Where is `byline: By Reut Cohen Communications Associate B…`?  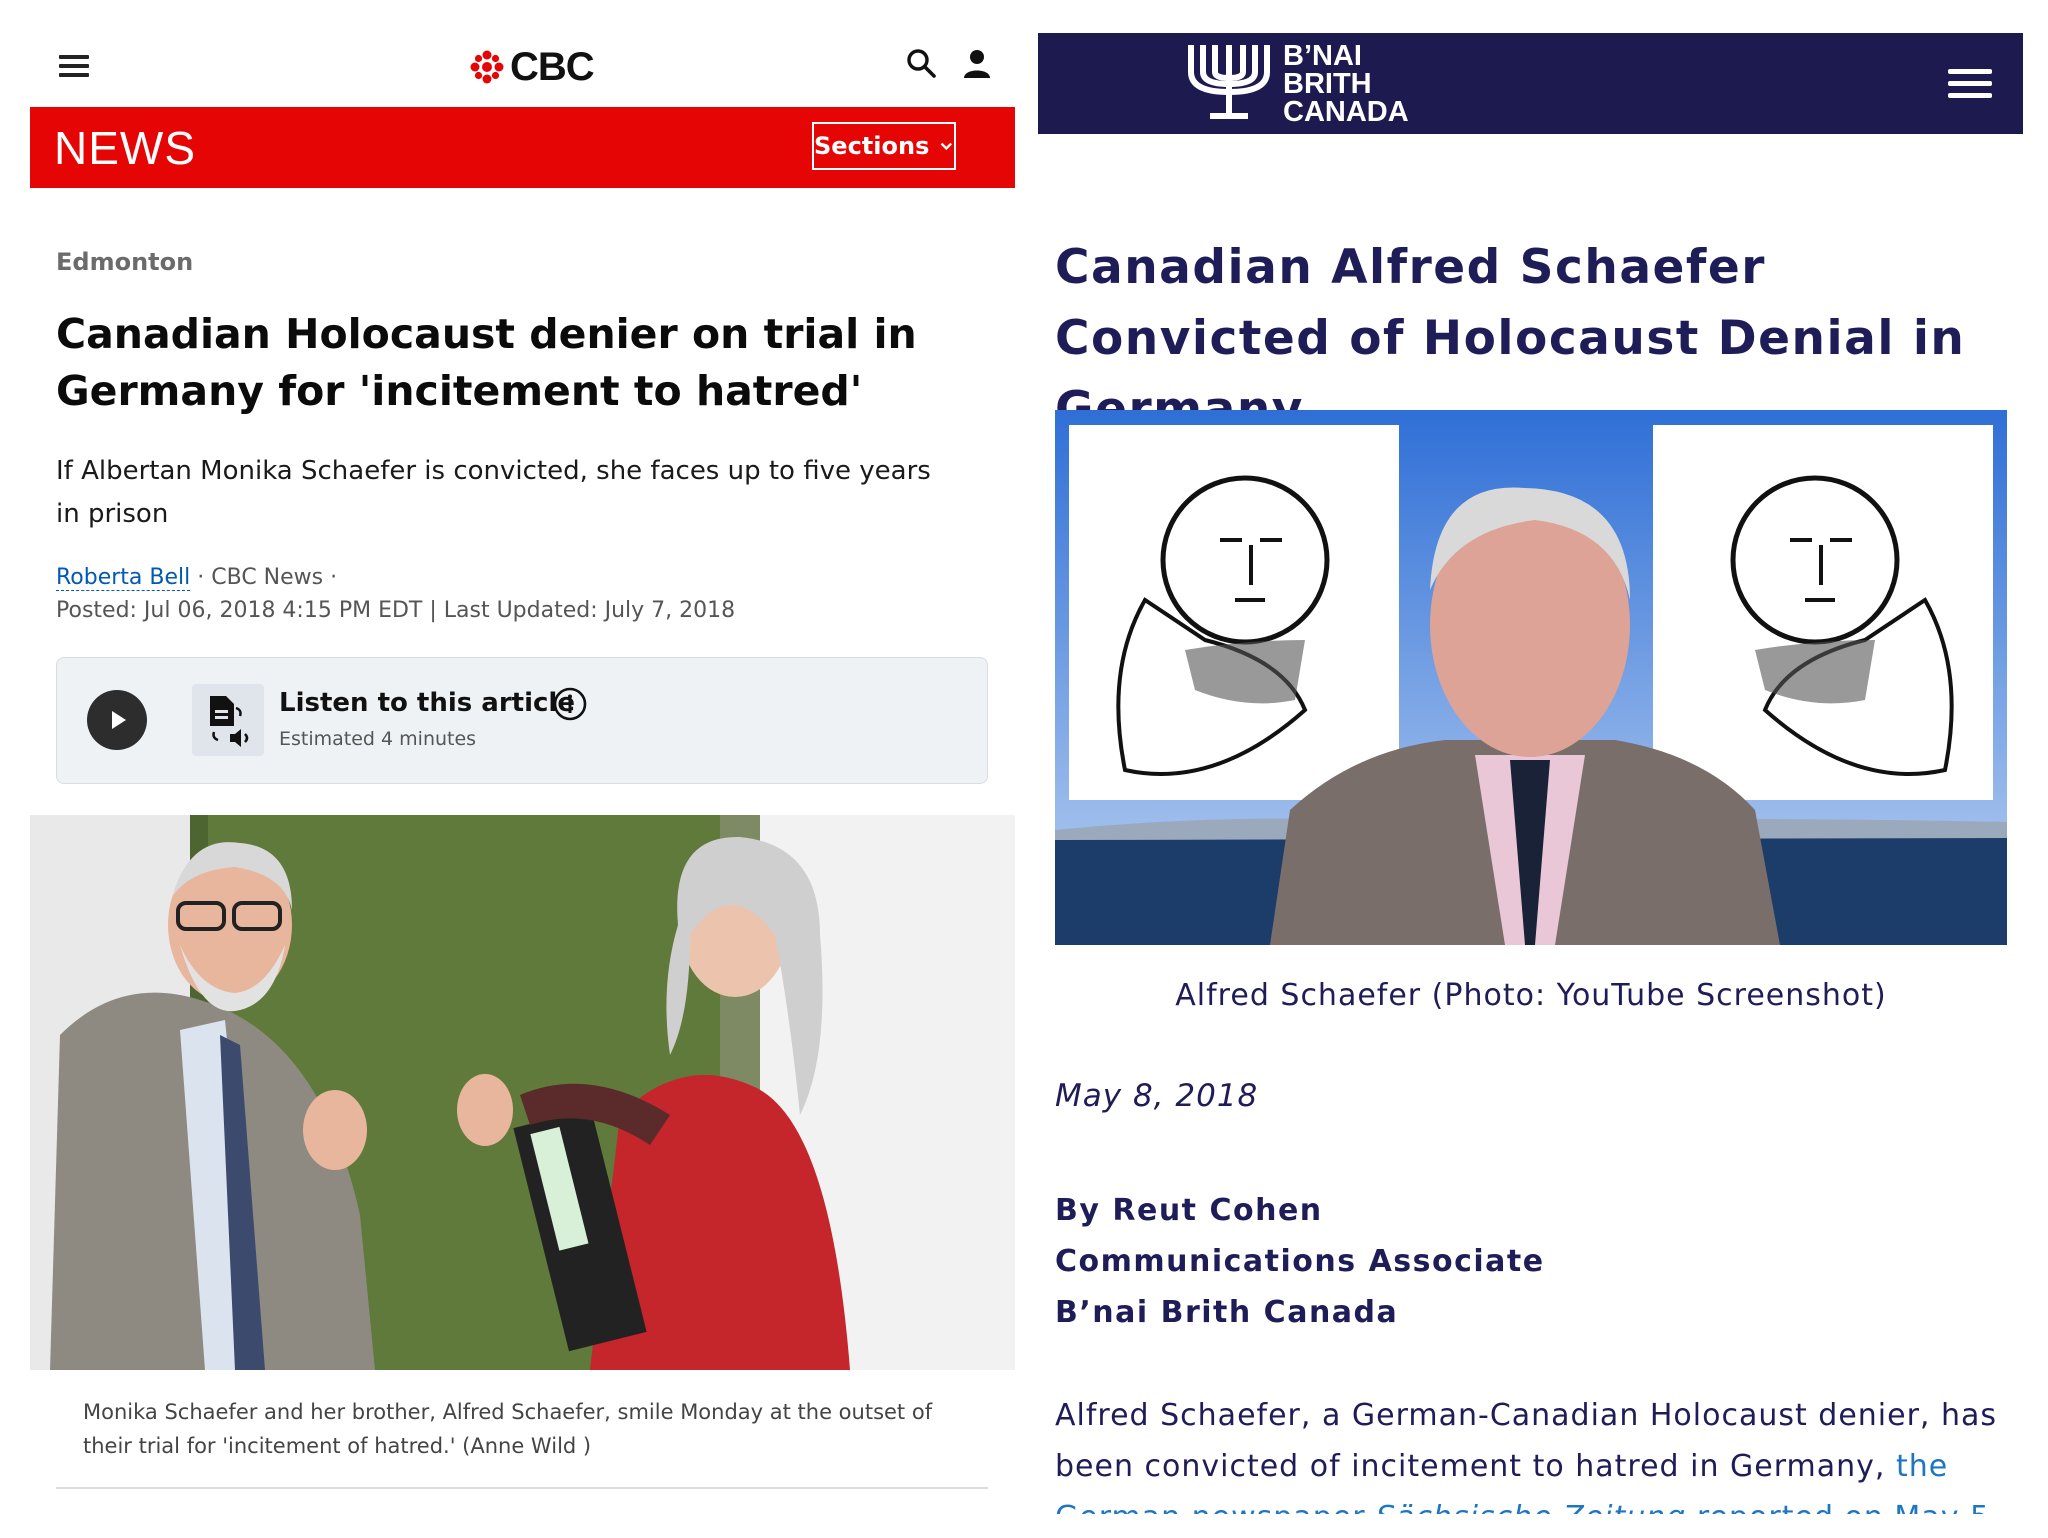 byline: By Reut Cohen Communications Associate B… is located at coordinates (1300, 1261).